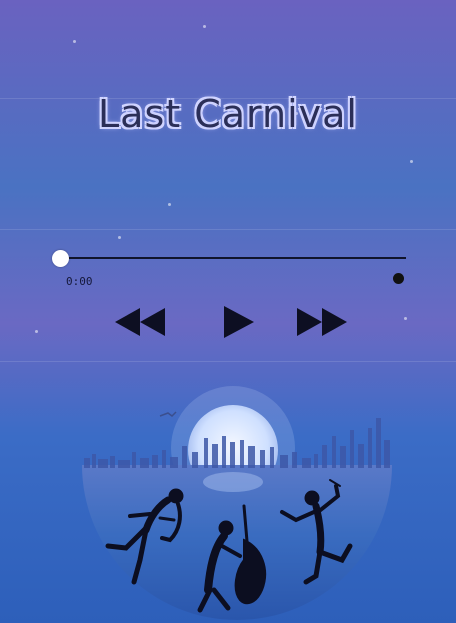 The image size is (456, 623). Describe the element at coordinates (233, 258) in the screenshot. I see `progress-track` at that location.